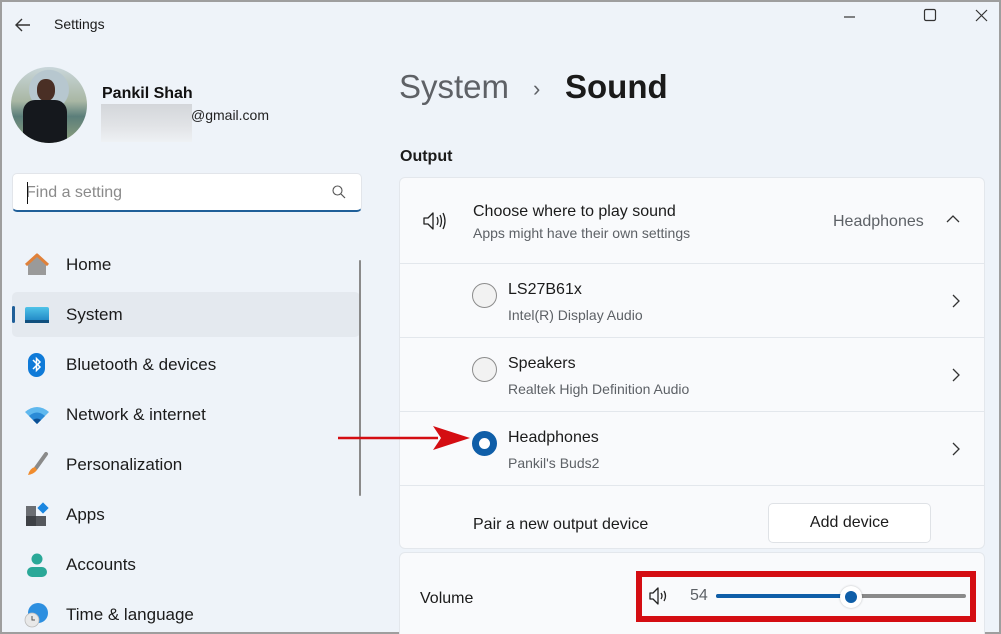  What do you see at coordinates (186, 314) in the screenshot?
I see `sidebar-item-system: System` at bounding box center [186, 314].